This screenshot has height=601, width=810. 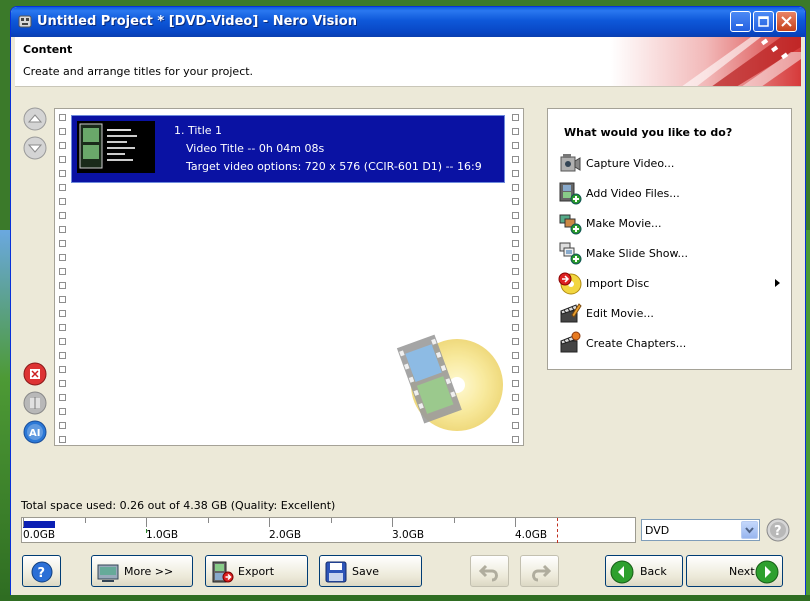 I want to click on undo-icon, so click(x=488, y=573).